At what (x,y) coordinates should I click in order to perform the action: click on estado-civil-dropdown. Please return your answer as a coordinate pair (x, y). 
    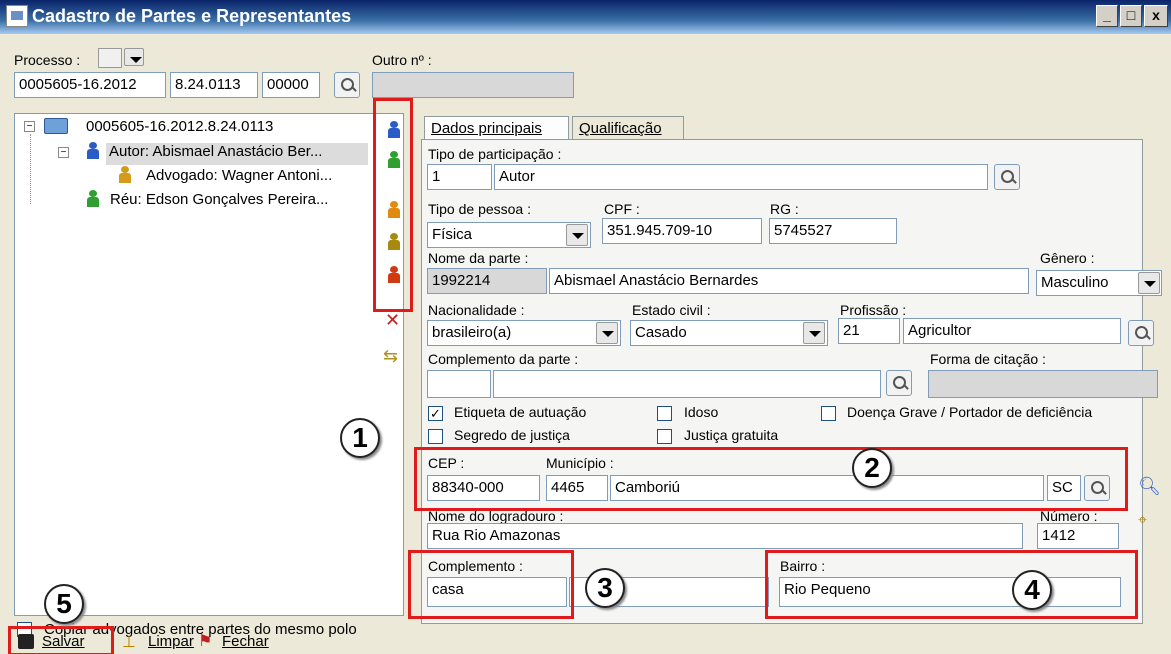
    Looking at the image, I should click on (814, 333).